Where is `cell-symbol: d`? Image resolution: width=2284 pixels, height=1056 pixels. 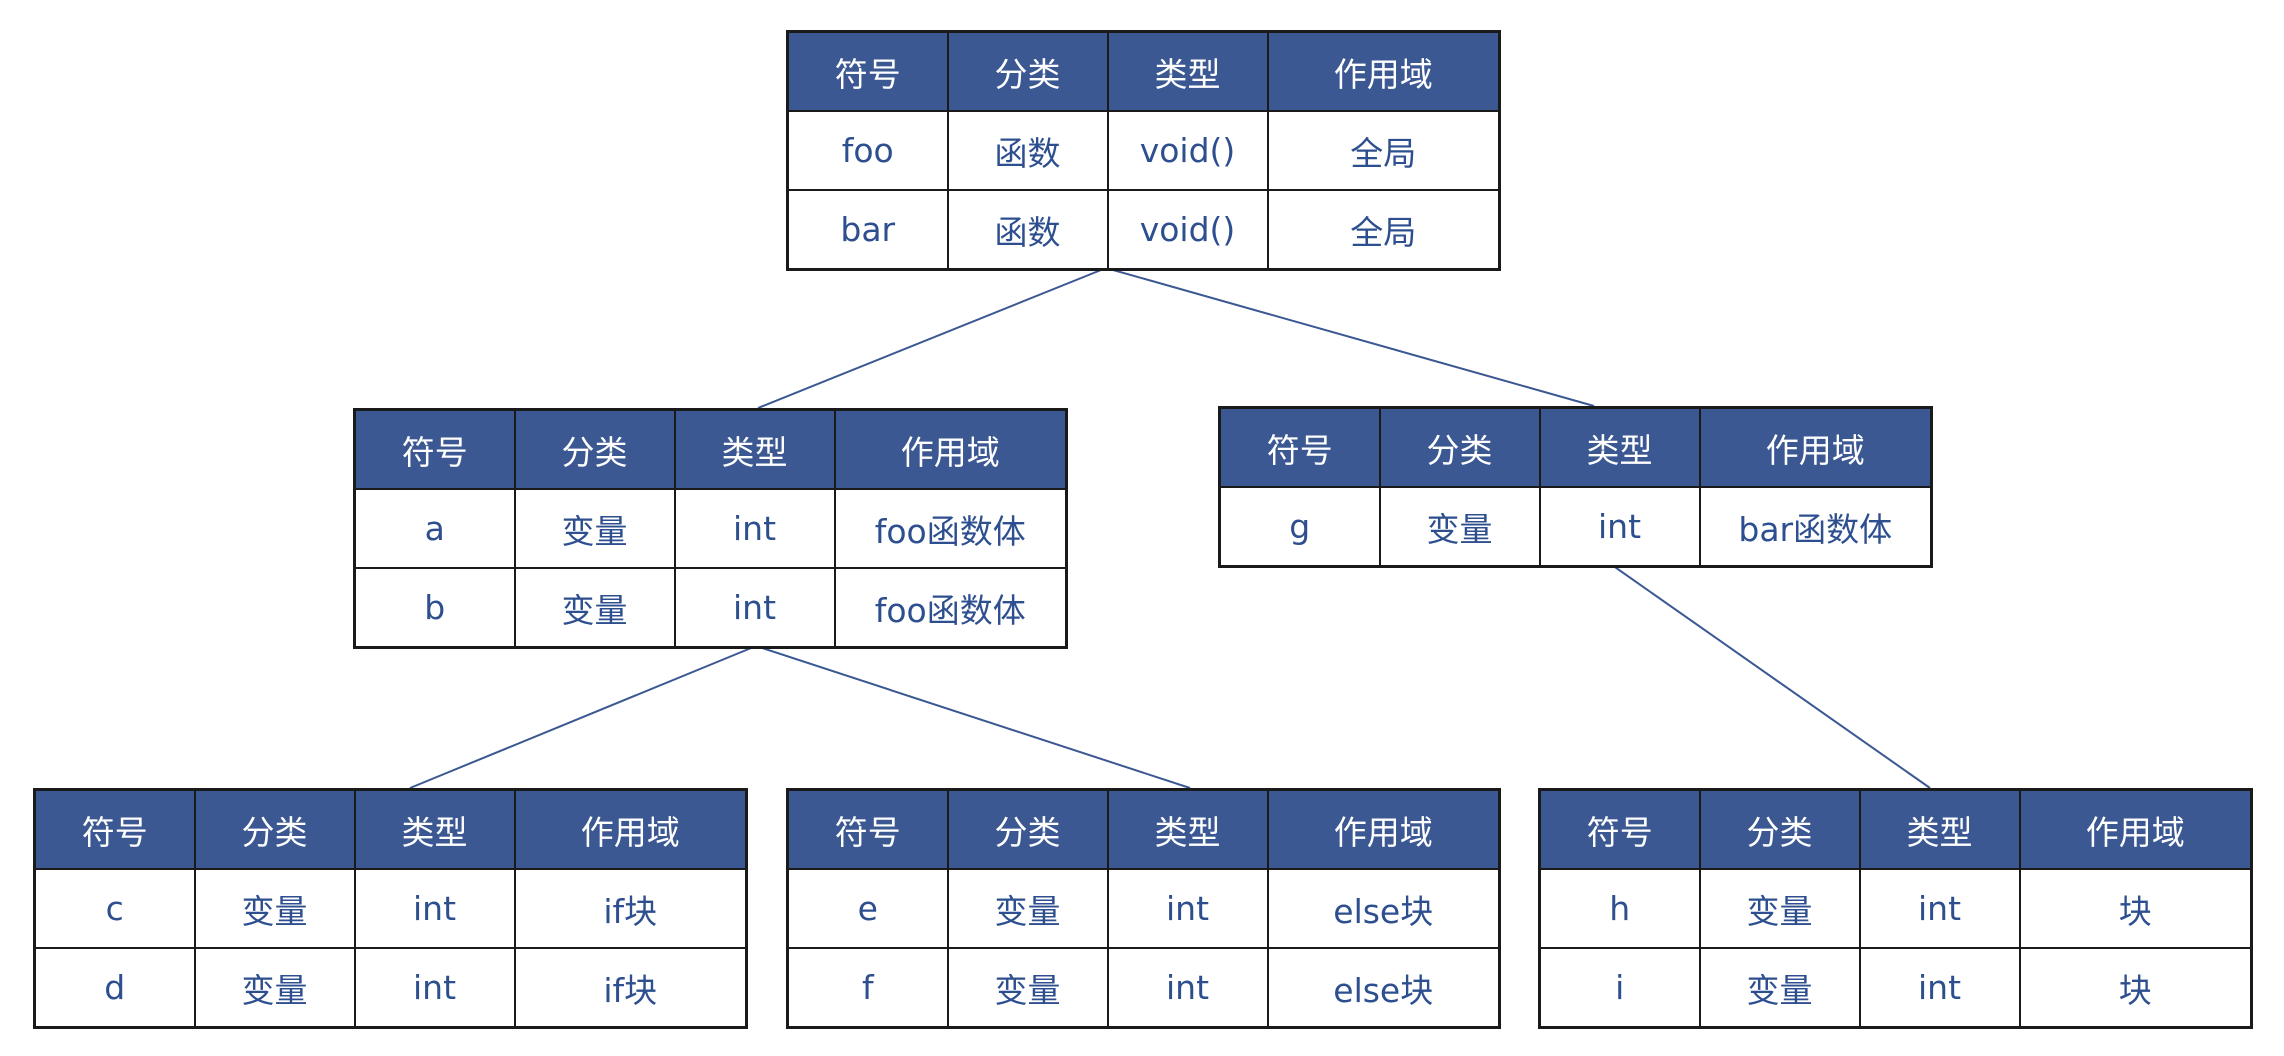
cell-symbol: d is located at coordinates (114, 988).